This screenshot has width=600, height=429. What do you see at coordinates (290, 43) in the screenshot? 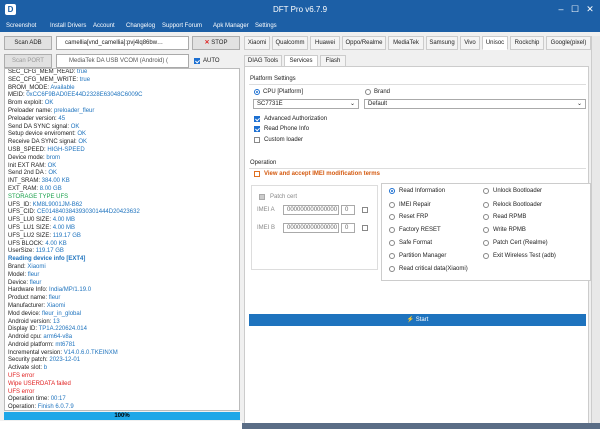
I see `tab-qualcomm: Qualcomm` at bounding box center [290, 43].